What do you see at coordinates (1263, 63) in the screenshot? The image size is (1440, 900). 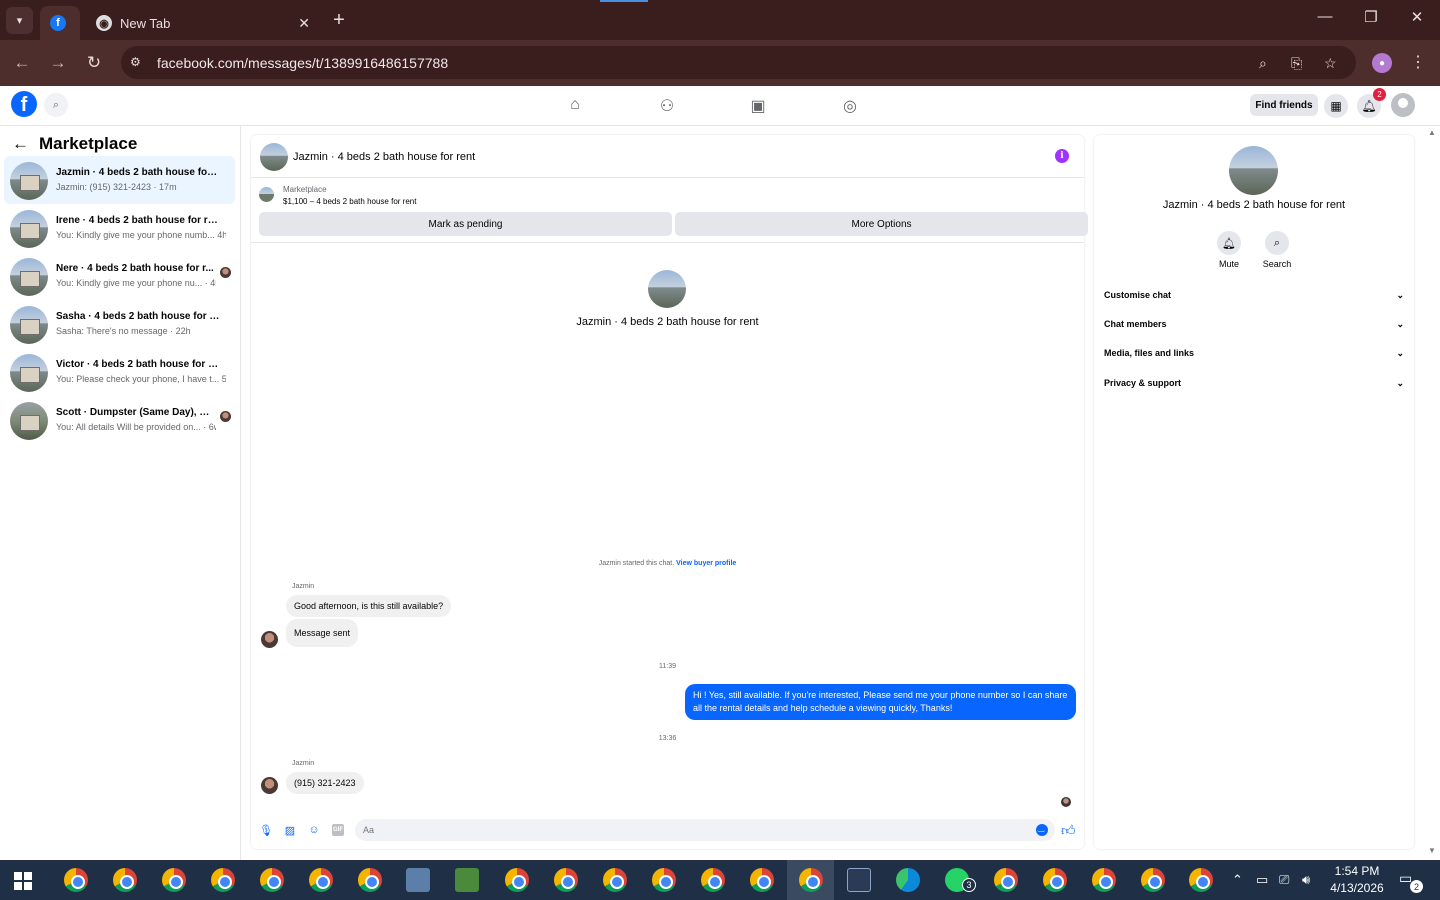 I see `zoom-icon: ⌕` at bounding box center [1263, 63].